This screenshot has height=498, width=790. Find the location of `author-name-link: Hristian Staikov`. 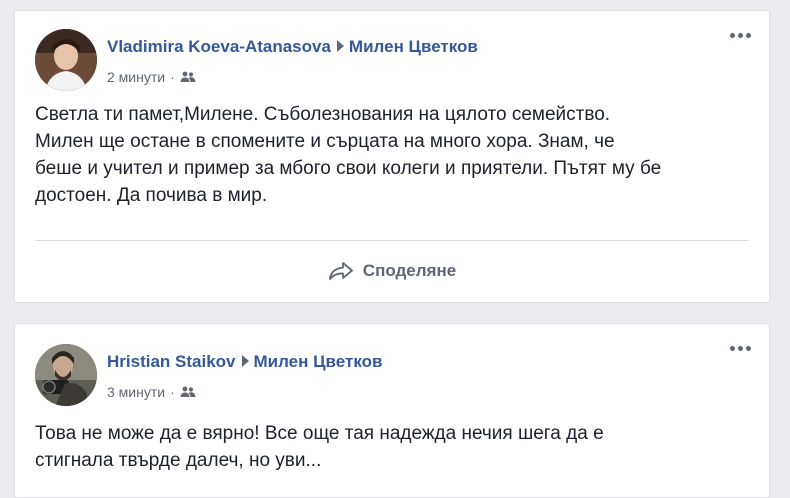

author-name-link: Hristian Staikov is located at coordinates (171, 361).